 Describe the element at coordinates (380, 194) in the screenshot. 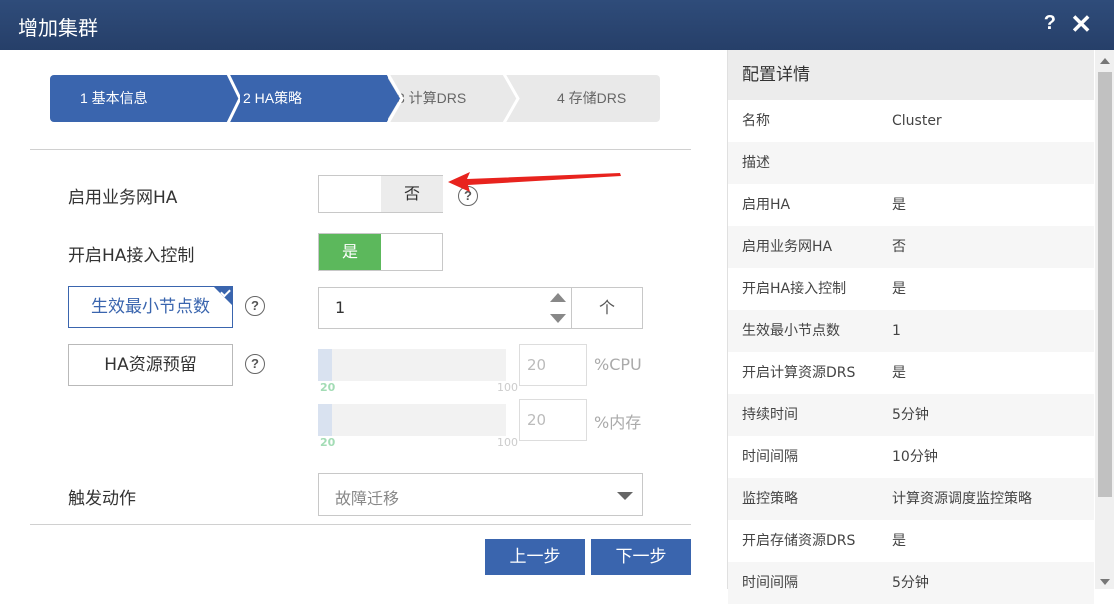

I see `business-ha-toggle: 否` at that location.